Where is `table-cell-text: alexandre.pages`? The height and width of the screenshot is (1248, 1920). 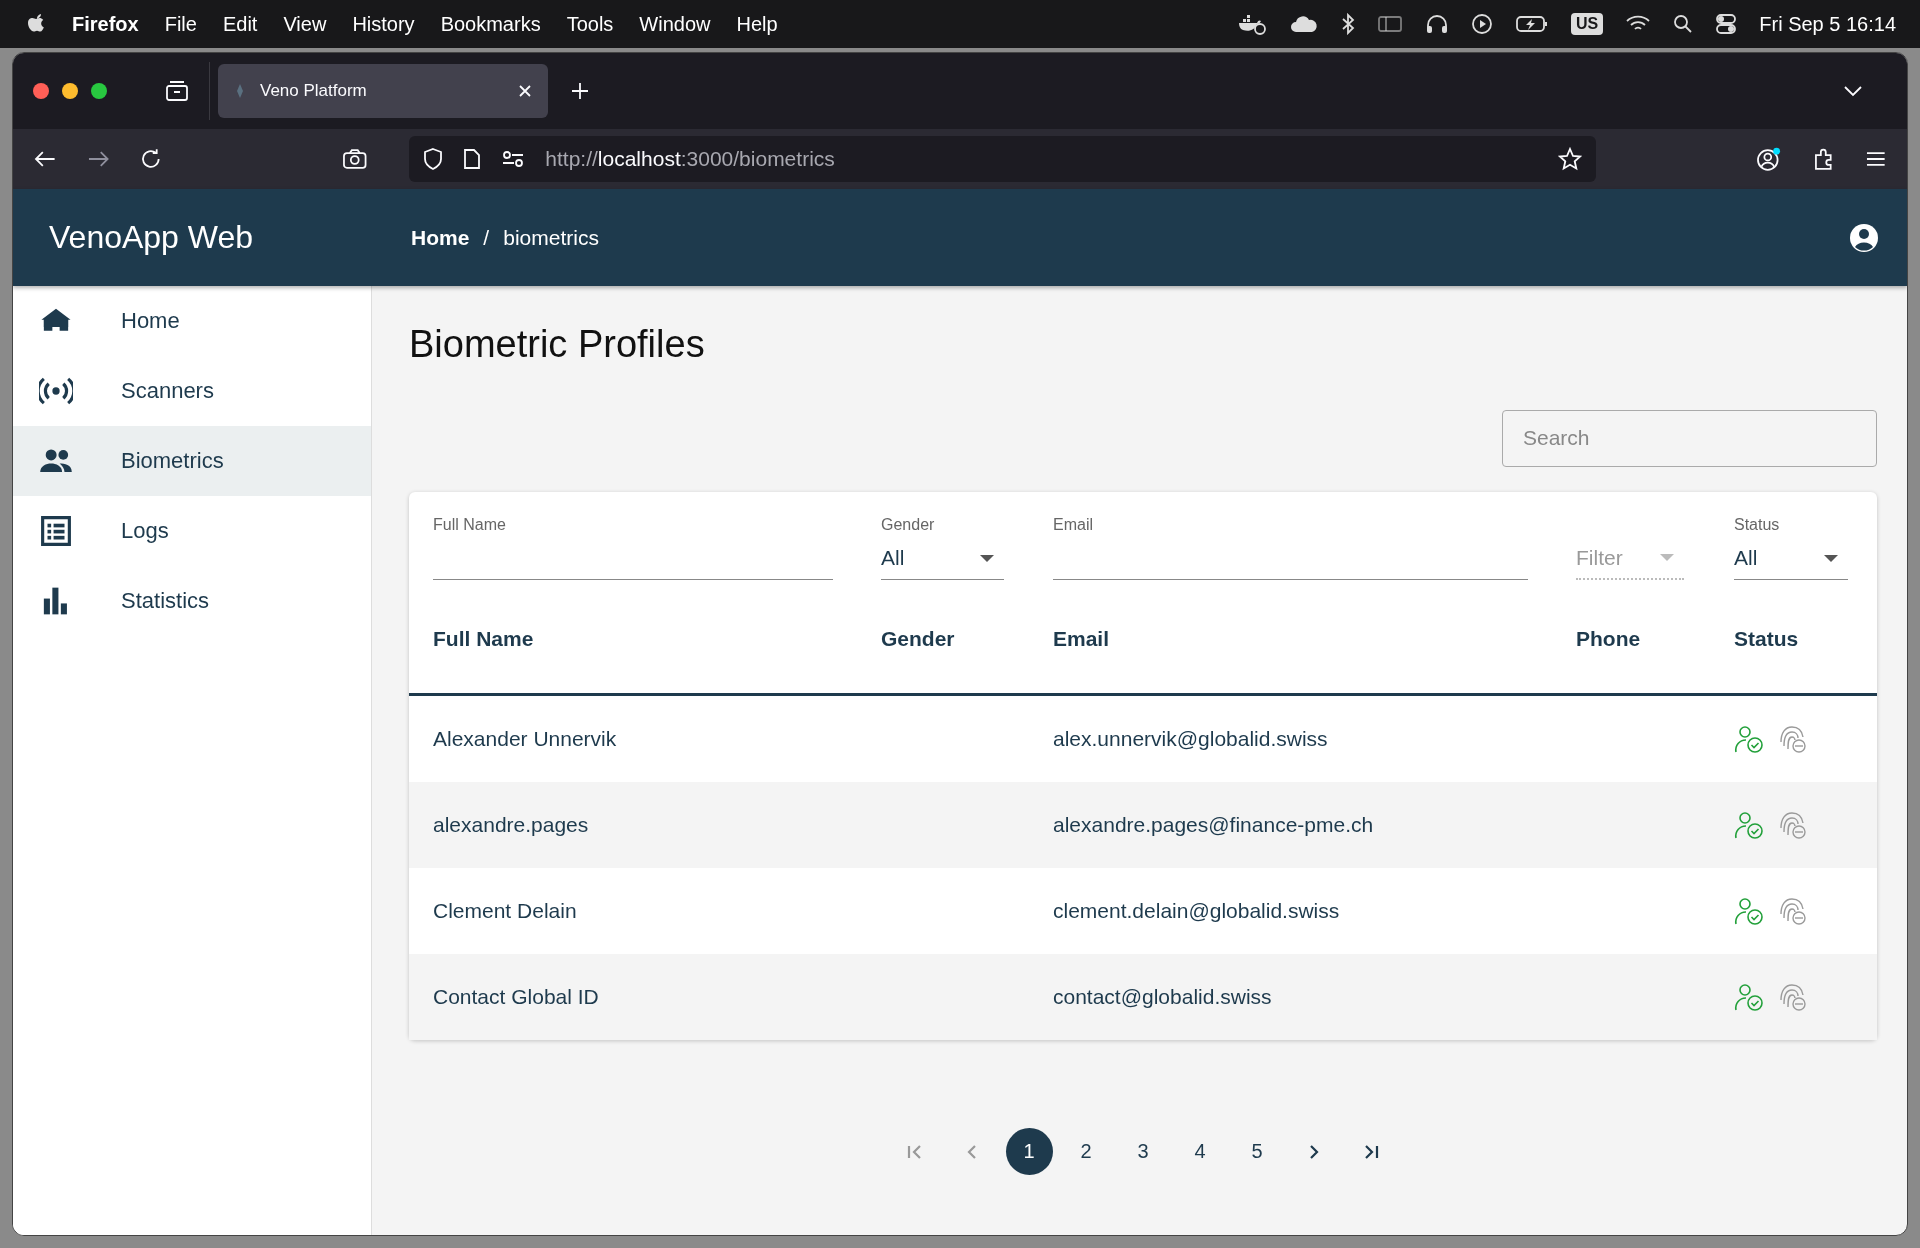
table-cell-text: alexandre.pages is located at coordinates (511, 824).